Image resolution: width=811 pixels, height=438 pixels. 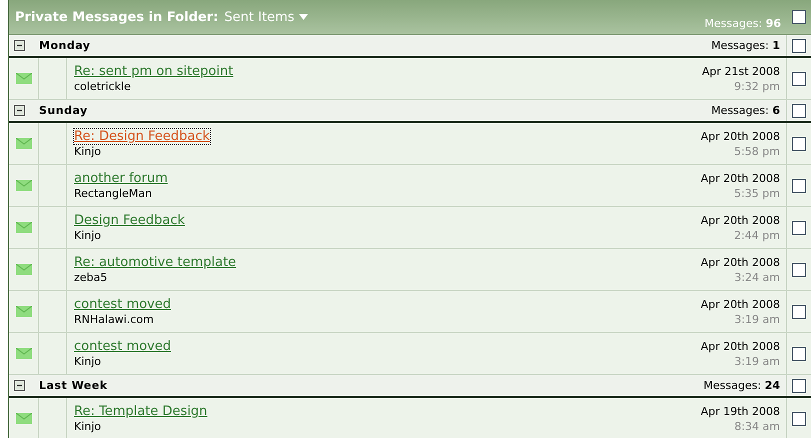 I want to click on group-title: Sunday, so click(x=63, y=110).